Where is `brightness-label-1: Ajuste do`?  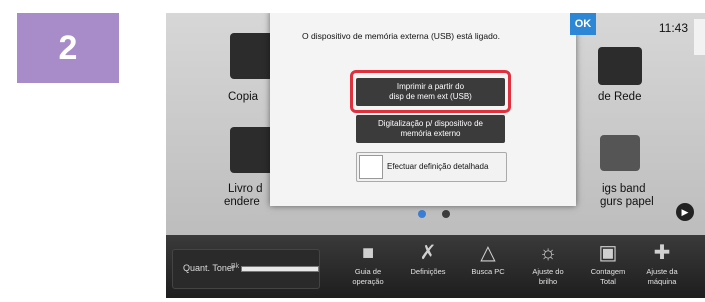 brightness-label-1: Ajuste do is located at coordinates (548, 271).